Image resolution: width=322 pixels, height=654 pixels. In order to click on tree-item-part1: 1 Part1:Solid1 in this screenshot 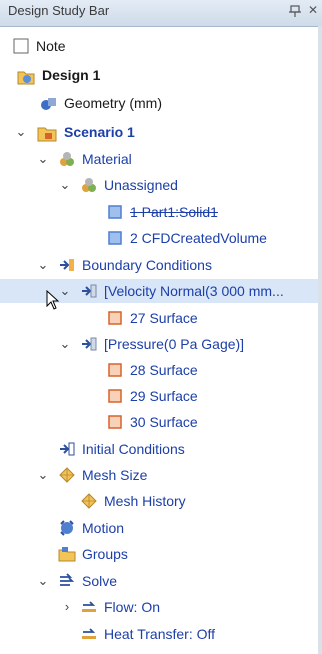, I will do `click(159, 212)`.